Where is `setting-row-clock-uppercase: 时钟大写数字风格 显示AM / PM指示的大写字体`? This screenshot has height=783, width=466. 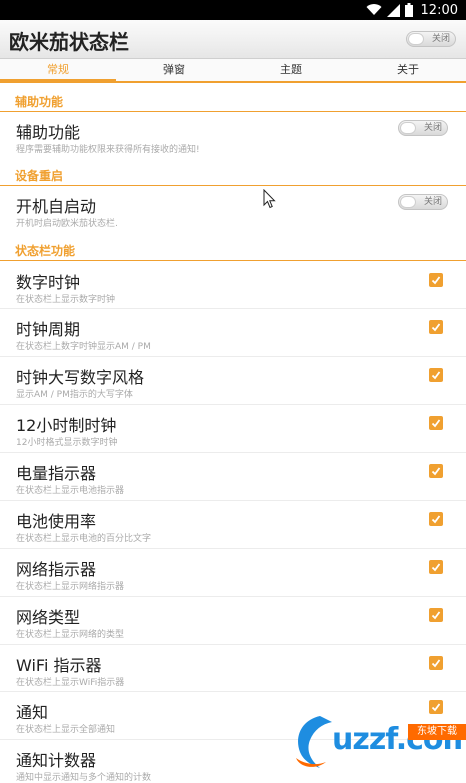
setting-row-clock-uppercase: 时钟大写数字风格 显示AM / PM指示的大写字体 is located at coordinates (233, 381).